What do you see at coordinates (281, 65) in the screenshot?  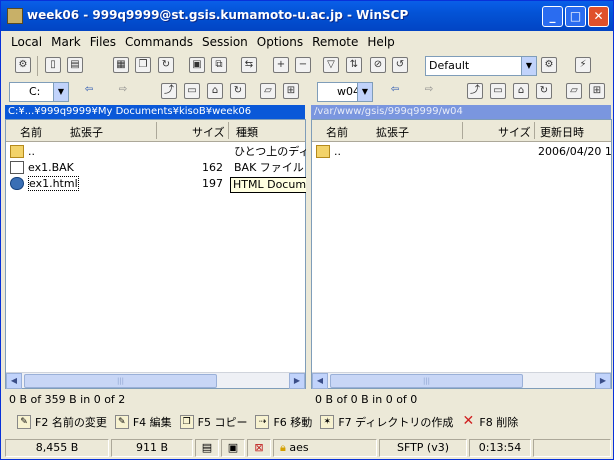 I see `select-icon: +` at bounding box center [281, 65].